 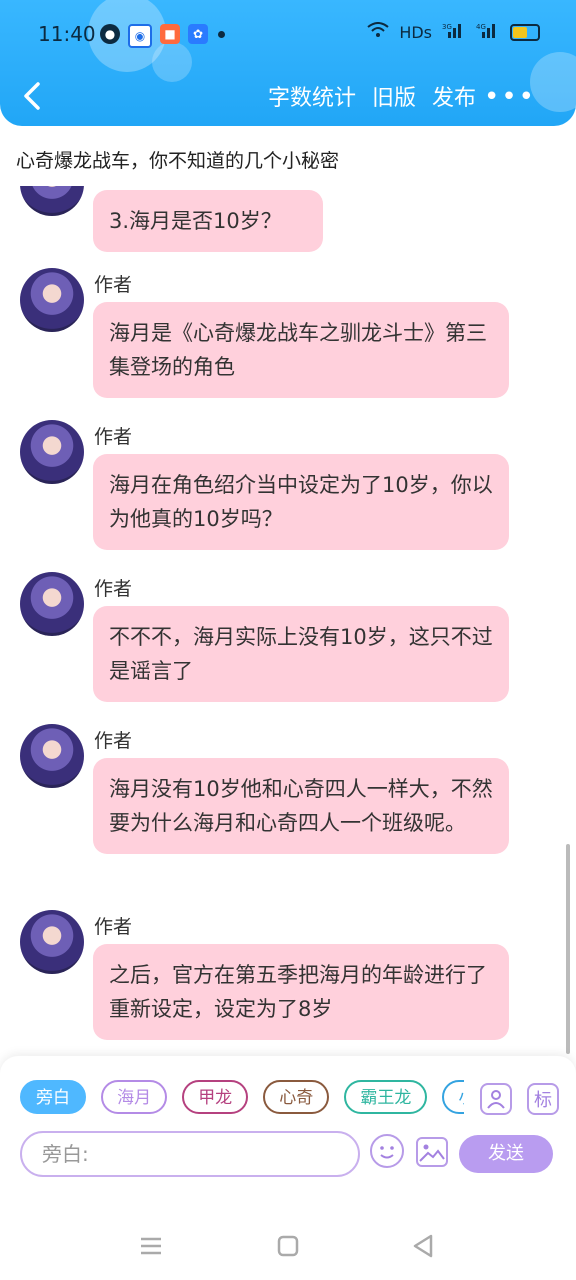 What do you see at coordinates (423, 1246) in the screenshot?
I see `back-nav-icon` at bounding box center [423, 1246].